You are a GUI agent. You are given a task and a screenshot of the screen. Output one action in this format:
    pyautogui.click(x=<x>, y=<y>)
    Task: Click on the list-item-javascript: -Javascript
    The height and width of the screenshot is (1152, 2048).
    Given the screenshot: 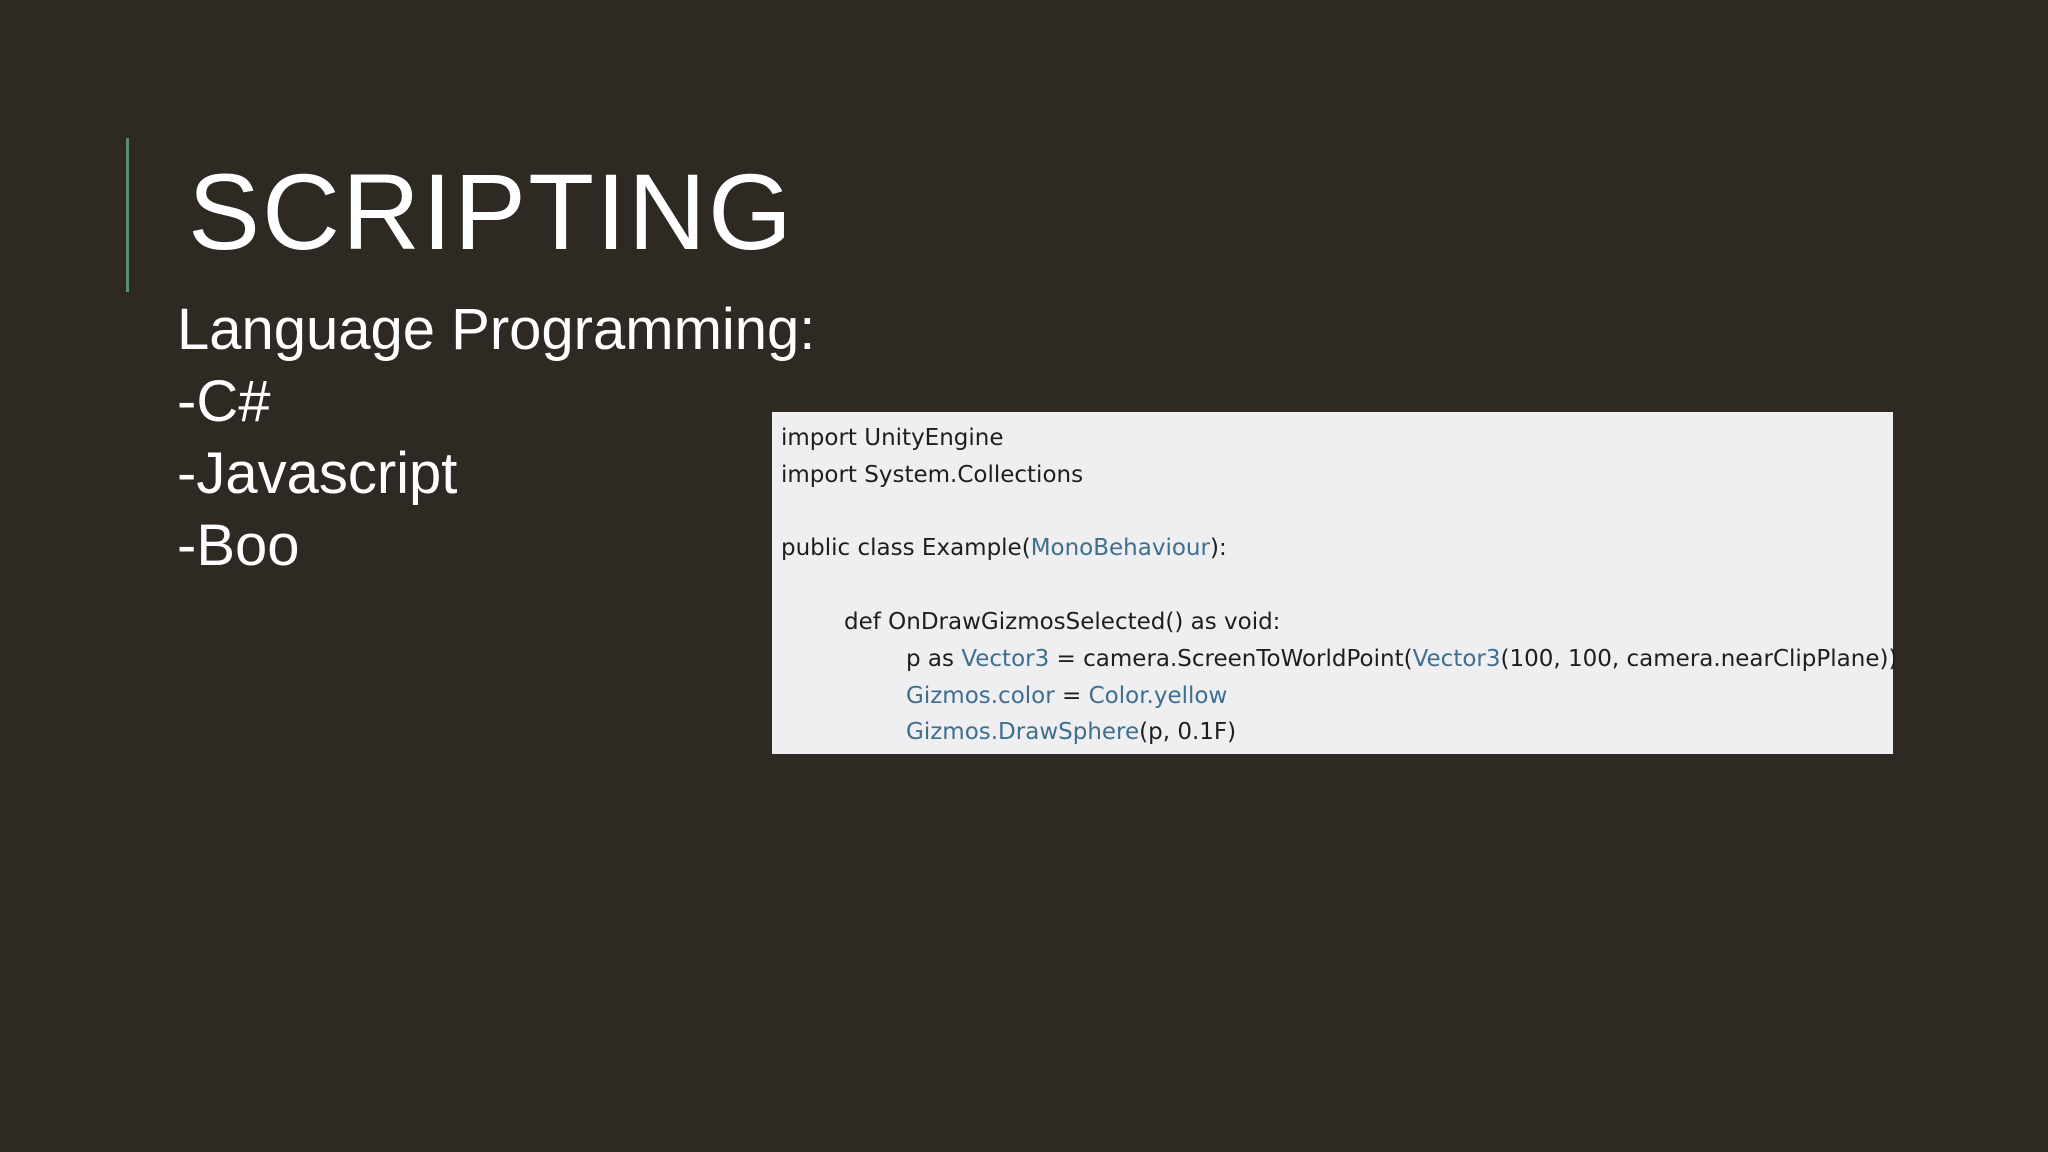 What is the action you would take?
    pyautogui.click(x=317, y=473)
    